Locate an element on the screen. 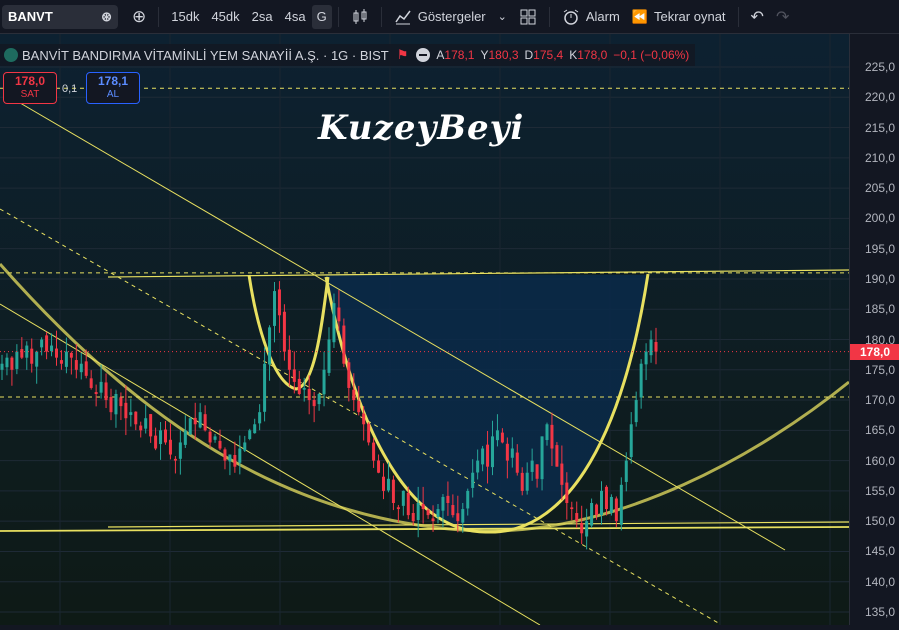  divider is located at coordinates (159, 16).